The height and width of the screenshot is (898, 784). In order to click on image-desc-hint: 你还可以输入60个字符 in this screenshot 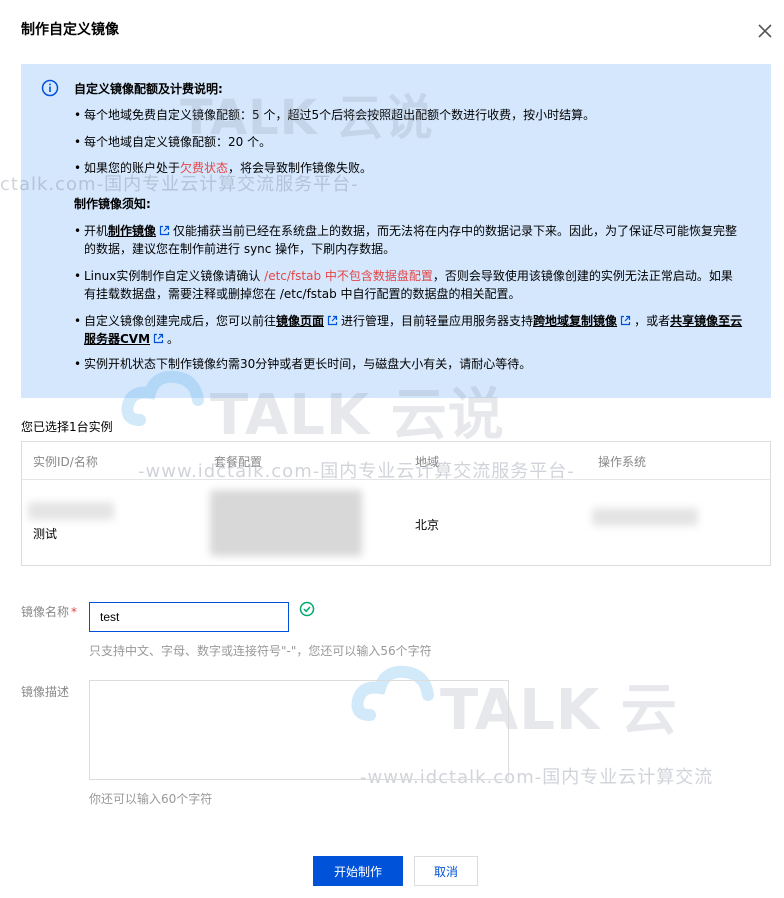, I will do `click(151, 799)`.